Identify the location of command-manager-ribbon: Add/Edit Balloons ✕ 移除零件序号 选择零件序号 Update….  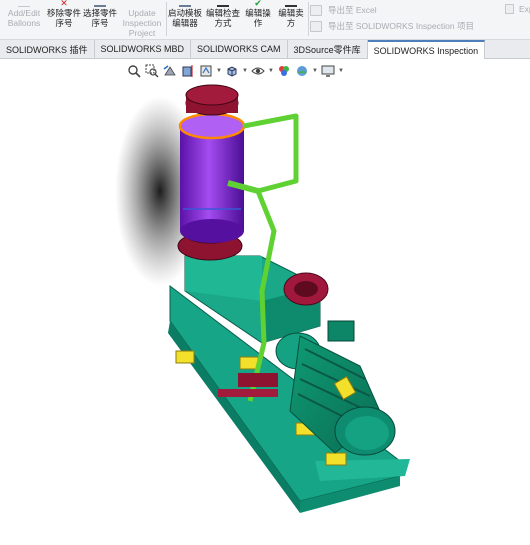
(265, 20).